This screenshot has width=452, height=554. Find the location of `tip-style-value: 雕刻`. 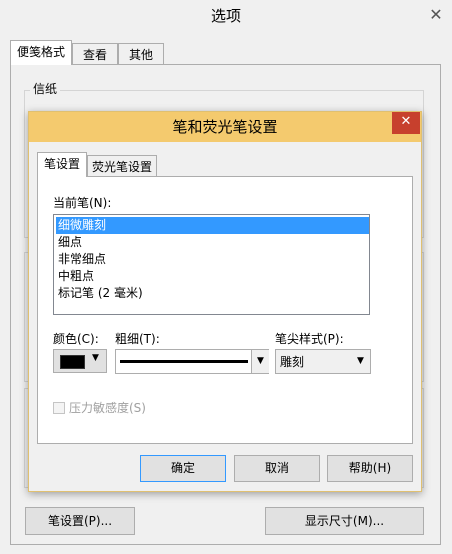

tip-style-value: 雕刻 is located at coordinates (292, 362).